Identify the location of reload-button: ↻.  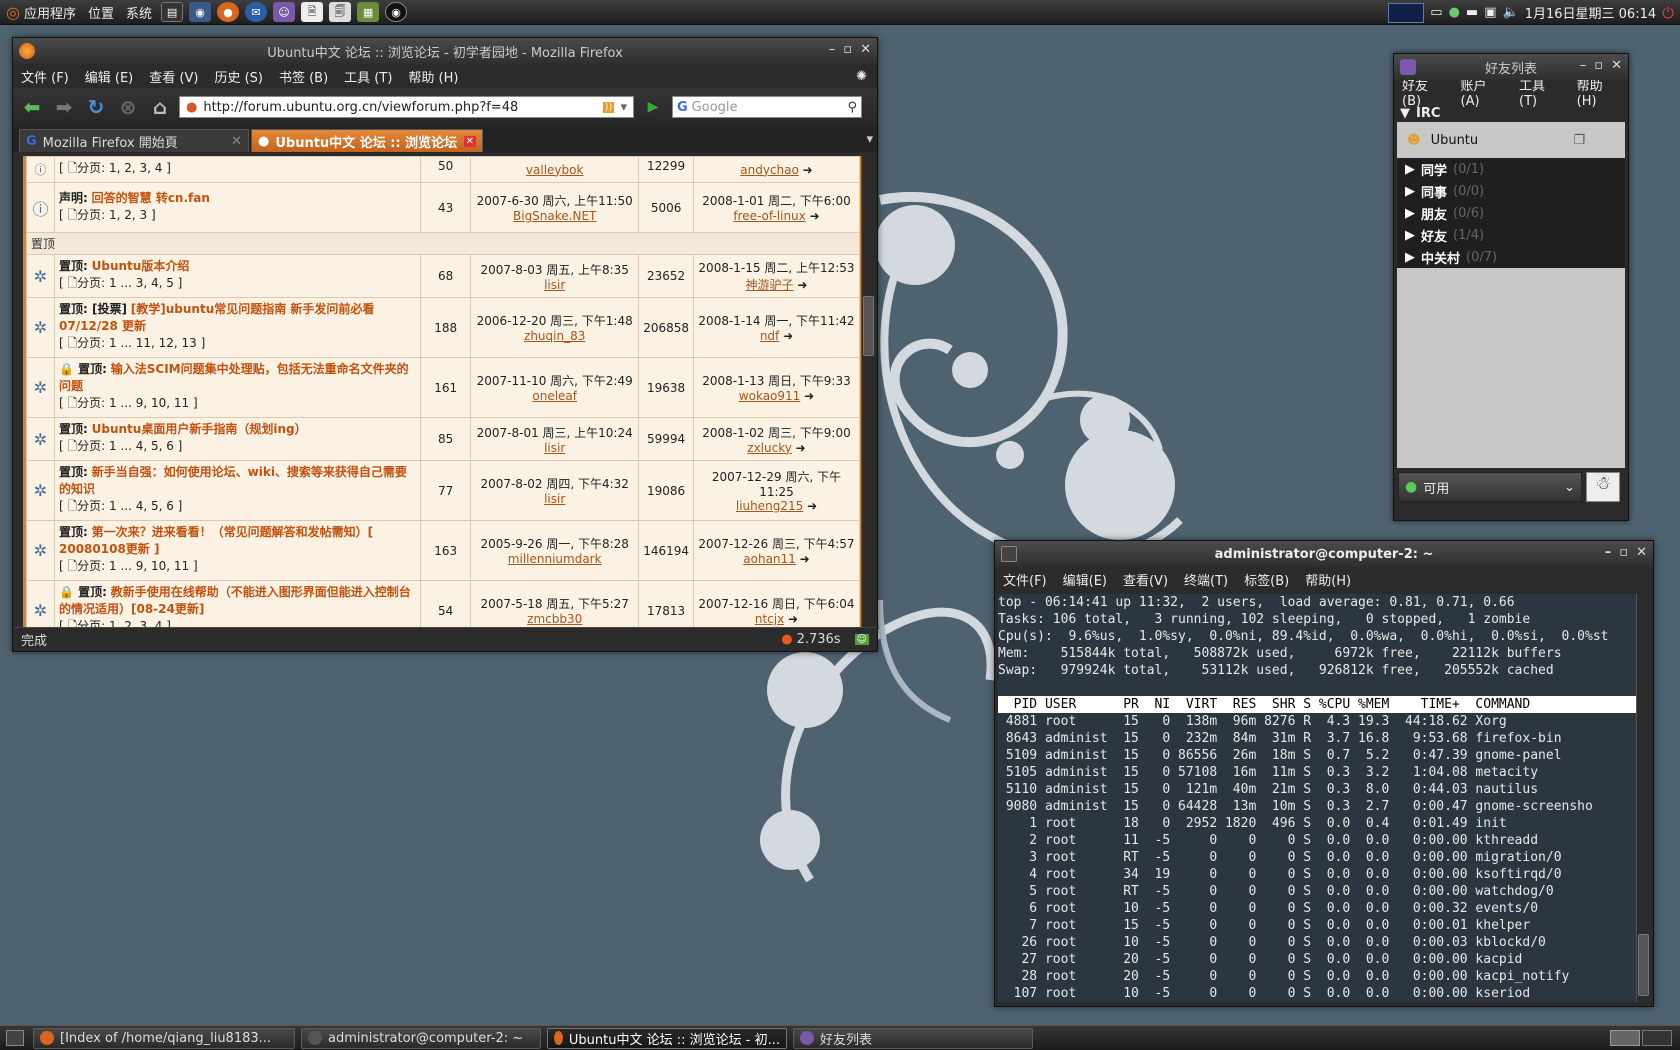
(96, 107).